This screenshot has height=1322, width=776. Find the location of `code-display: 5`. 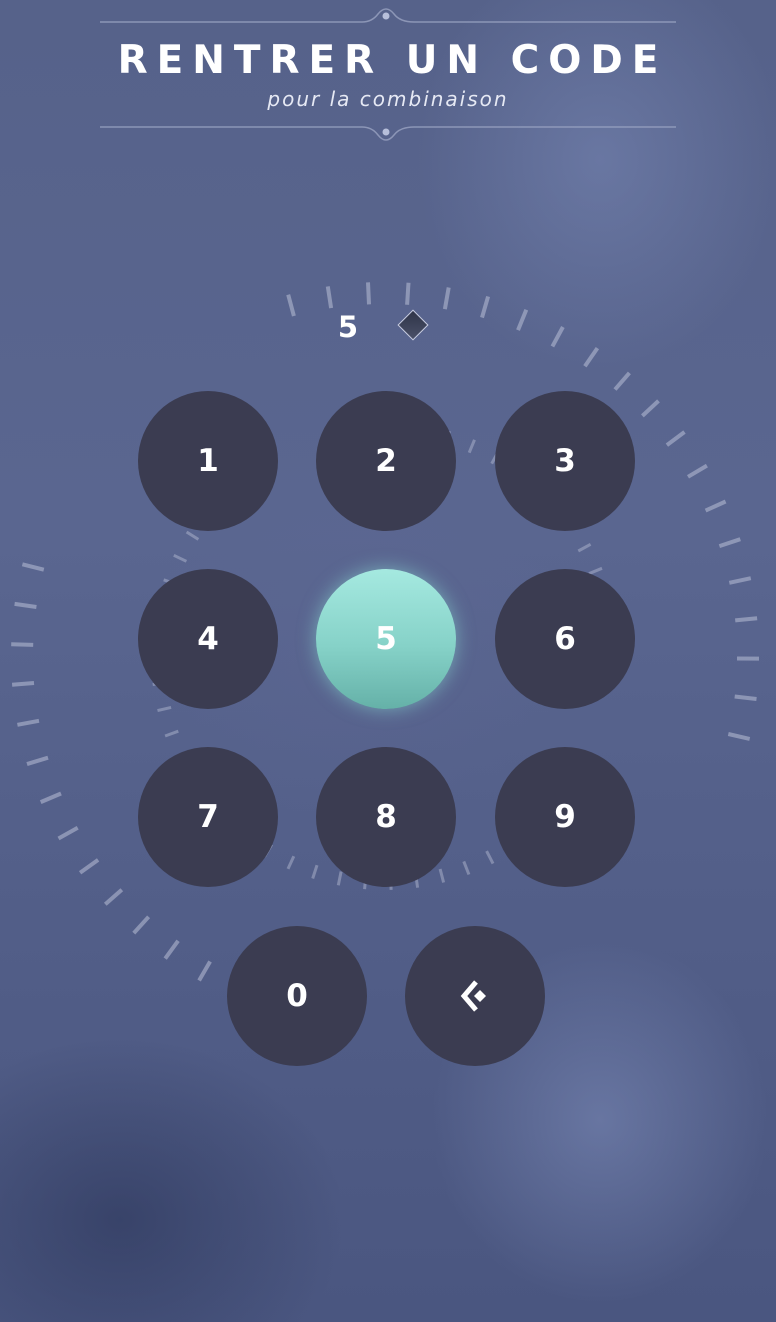

code-display: 5 is located at coordinates (390, 328).